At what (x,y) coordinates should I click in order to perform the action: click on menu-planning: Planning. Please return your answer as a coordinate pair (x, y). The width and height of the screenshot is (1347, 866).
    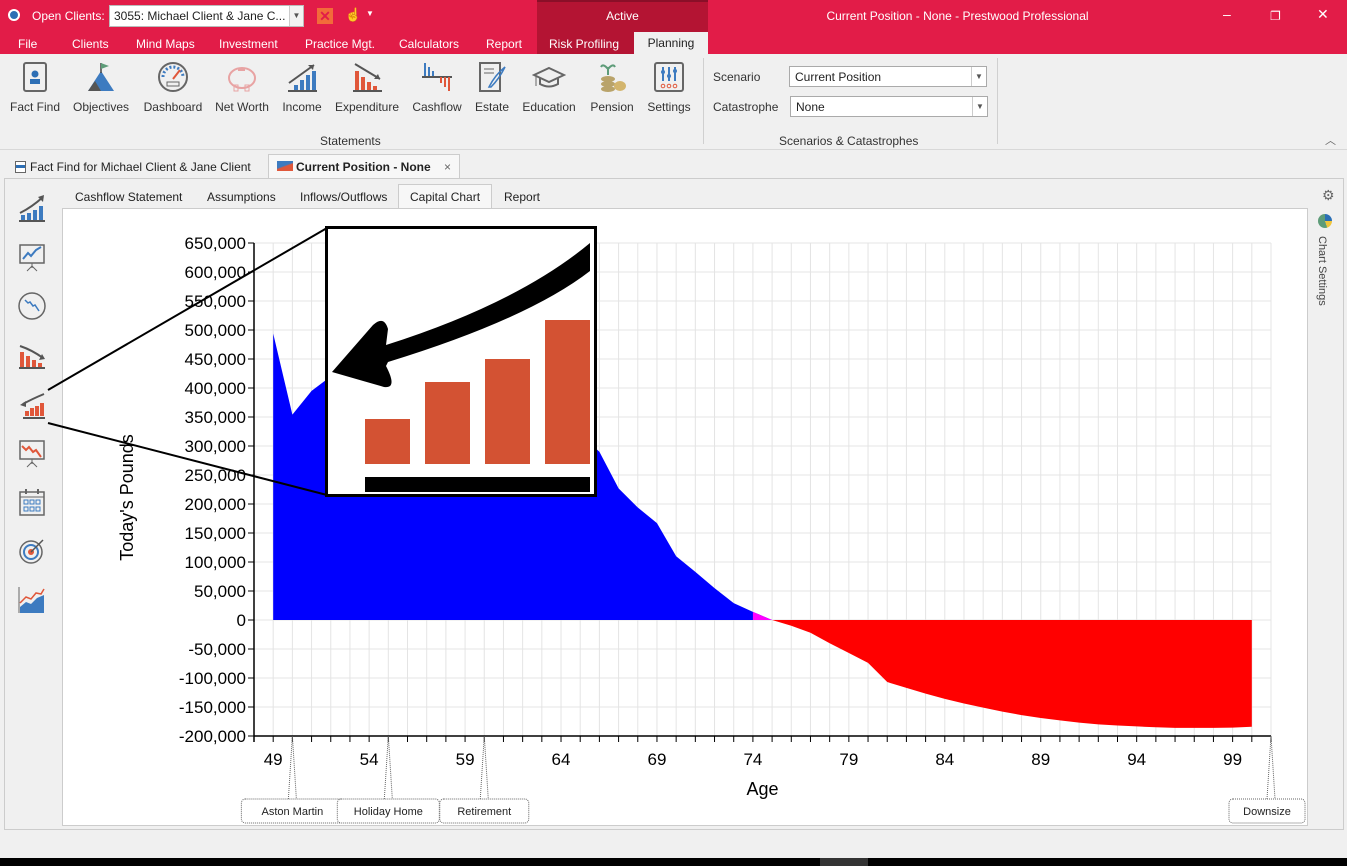
    Looking at the image, I should click on (671, 43).